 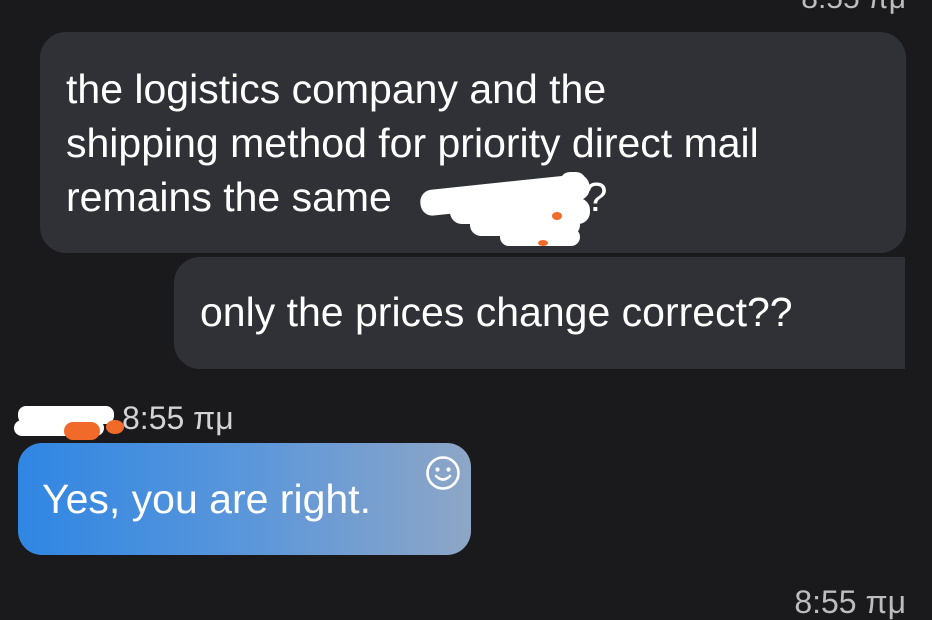 I want to click on smiley-face-icon, so click(x=443, y=473).